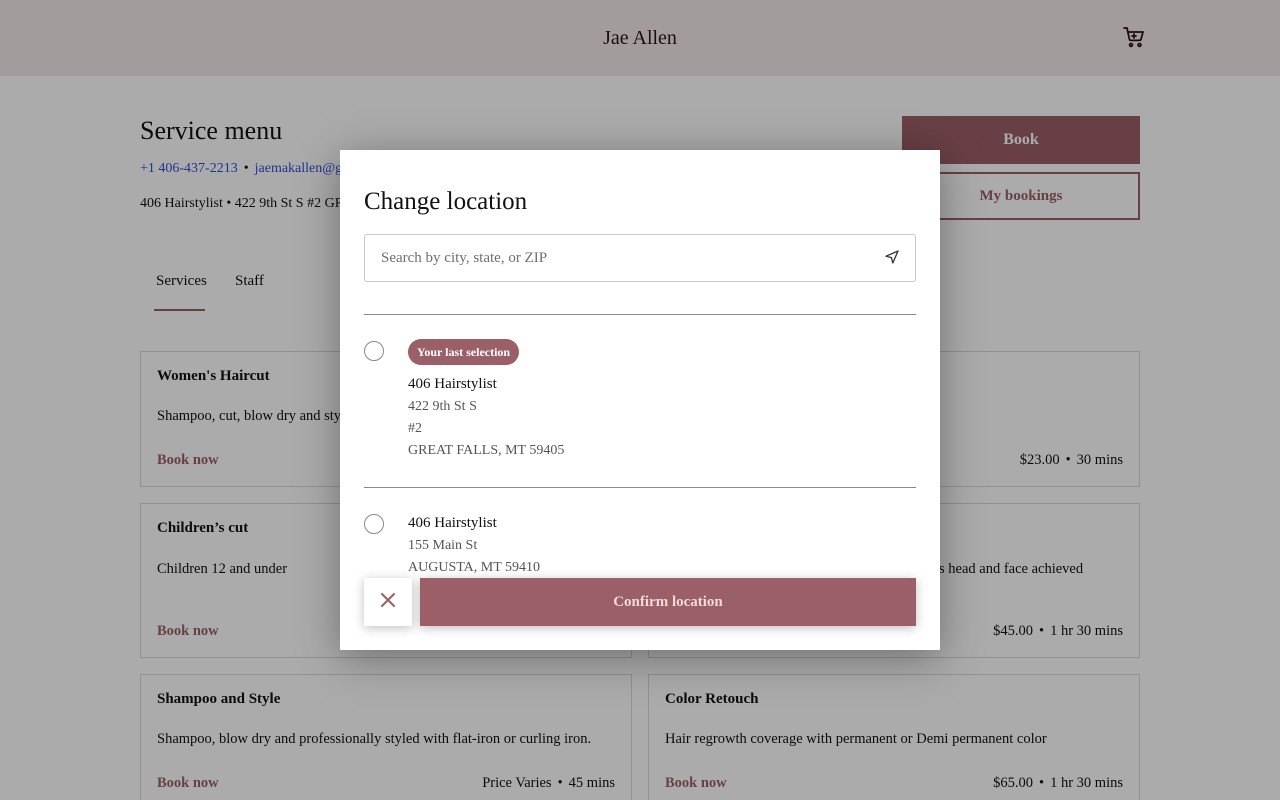 The image size is (1280, 800). Describe the element at coordinates (443, 545) in the screenshot. I see `location-street: 155 Main St` at that location.